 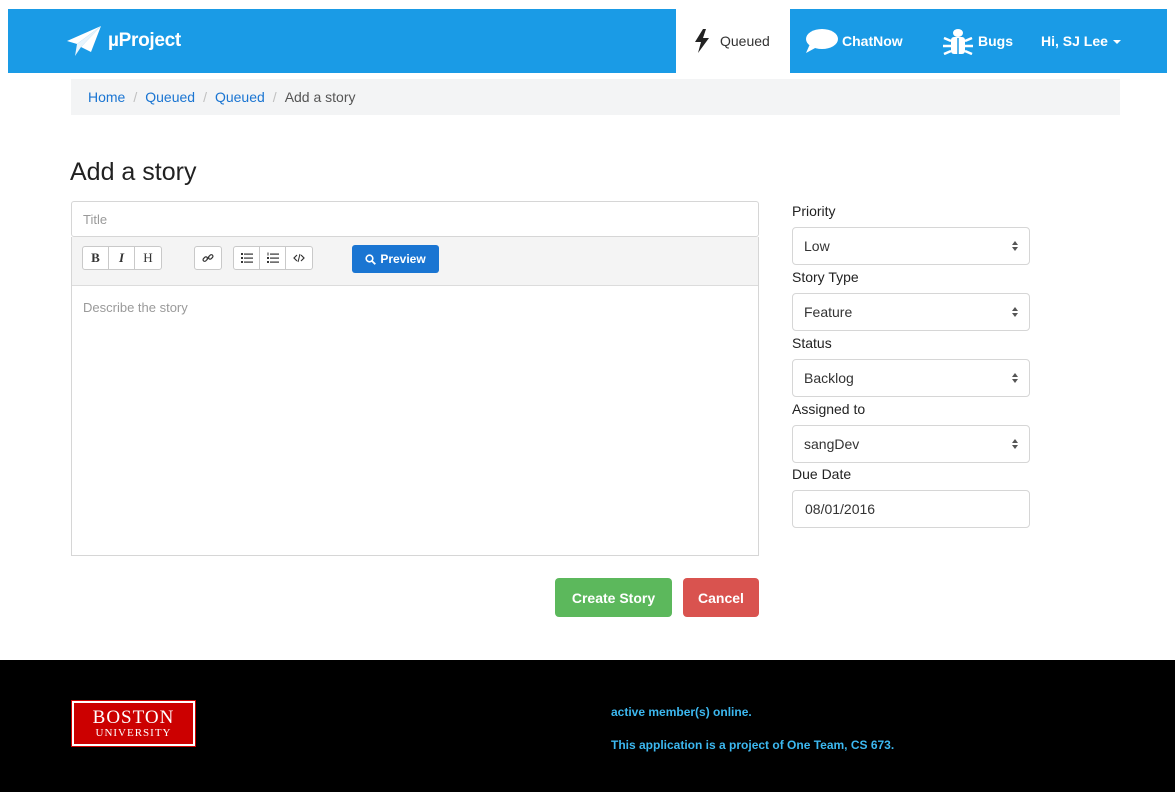 I want to click on paper-plane-icon, so click(x=84, y=41).